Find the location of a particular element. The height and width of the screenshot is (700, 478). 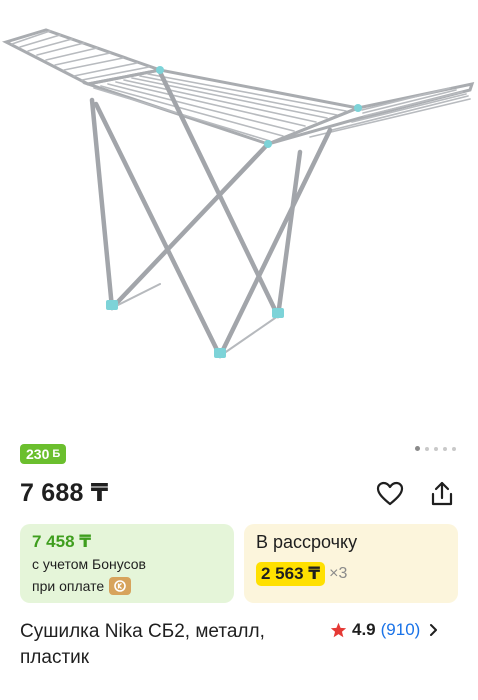

bonus-amount: 230 is located at coordinates (38, 454).